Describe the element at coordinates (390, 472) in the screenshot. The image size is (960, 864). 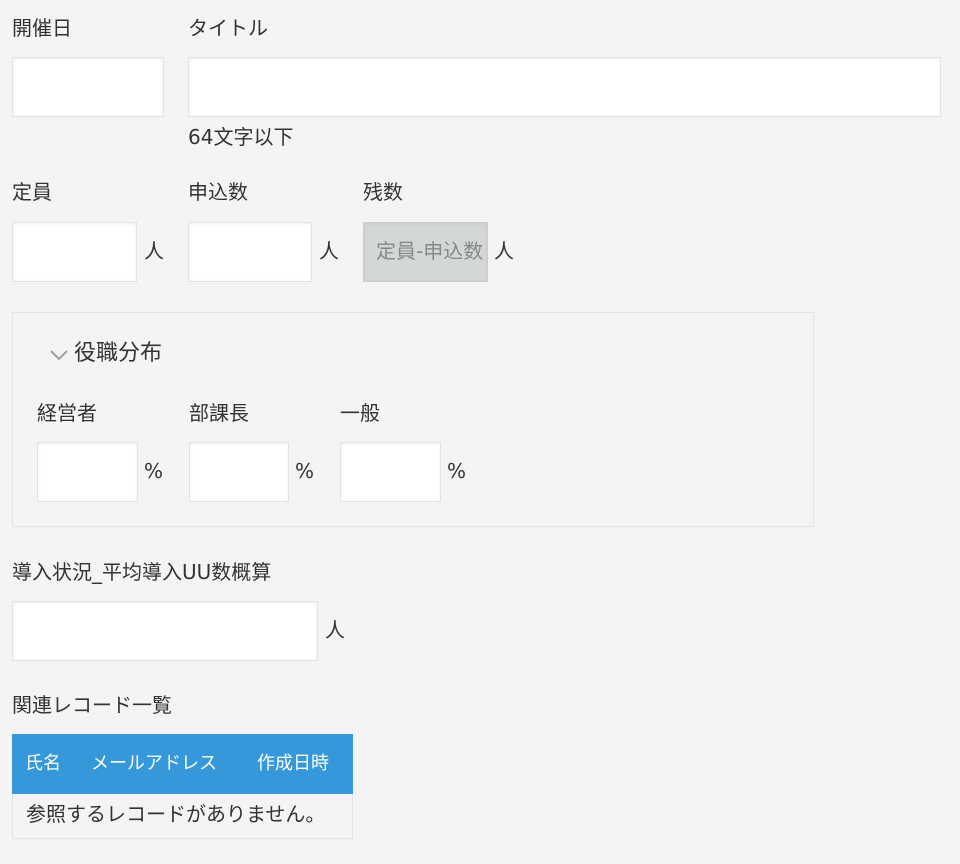
I see `general-input` at that location.